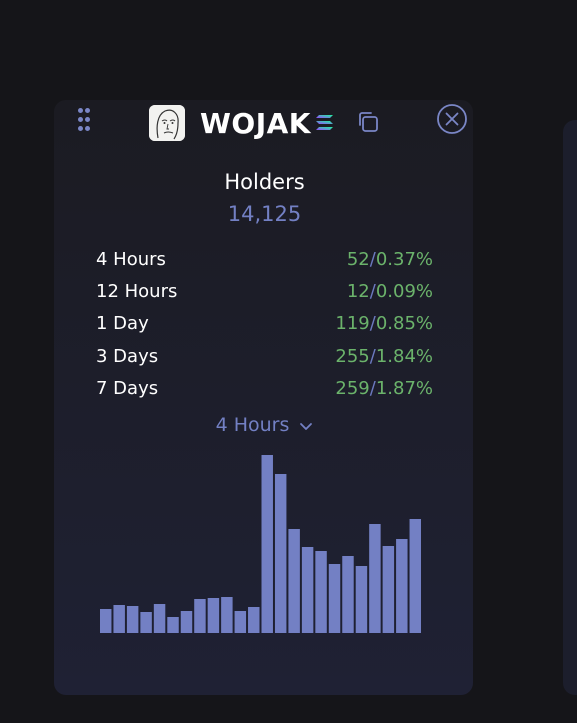 Image resolution: width=577 pixels, height=723 pixels. I want to click on holders-title: Holders, so click(264, 182).